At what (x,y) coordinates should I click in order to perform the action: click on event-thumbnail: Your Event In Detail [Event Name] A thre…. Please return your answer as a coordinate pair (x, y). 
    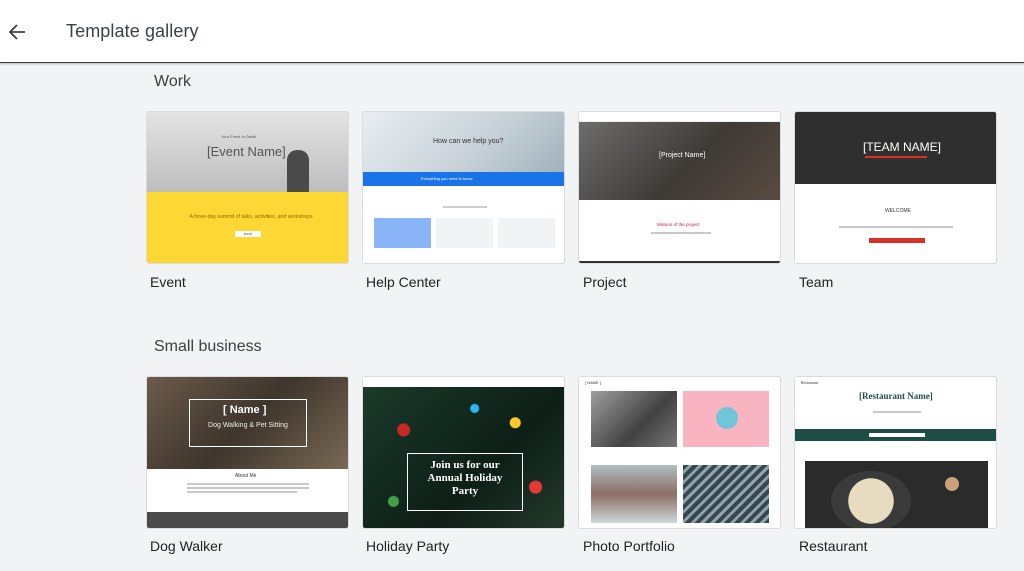
    Looking at the image, I should click on (247, 187).